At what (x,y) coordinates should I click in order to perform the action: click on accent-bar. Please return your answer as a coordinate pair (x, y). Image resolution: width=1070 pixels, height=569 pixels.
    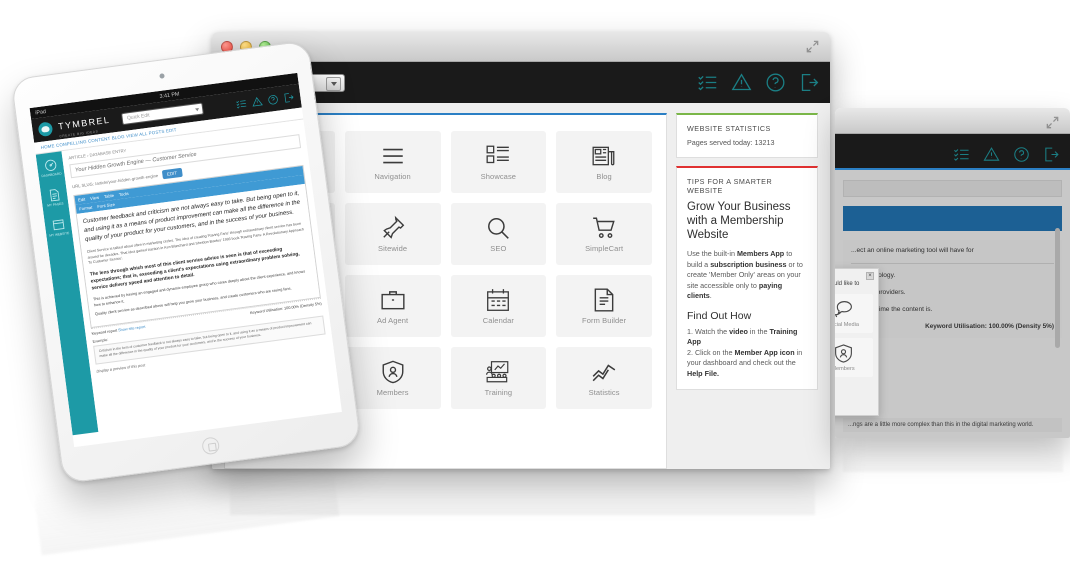
    Looking at the image, I should click on (952, 169).